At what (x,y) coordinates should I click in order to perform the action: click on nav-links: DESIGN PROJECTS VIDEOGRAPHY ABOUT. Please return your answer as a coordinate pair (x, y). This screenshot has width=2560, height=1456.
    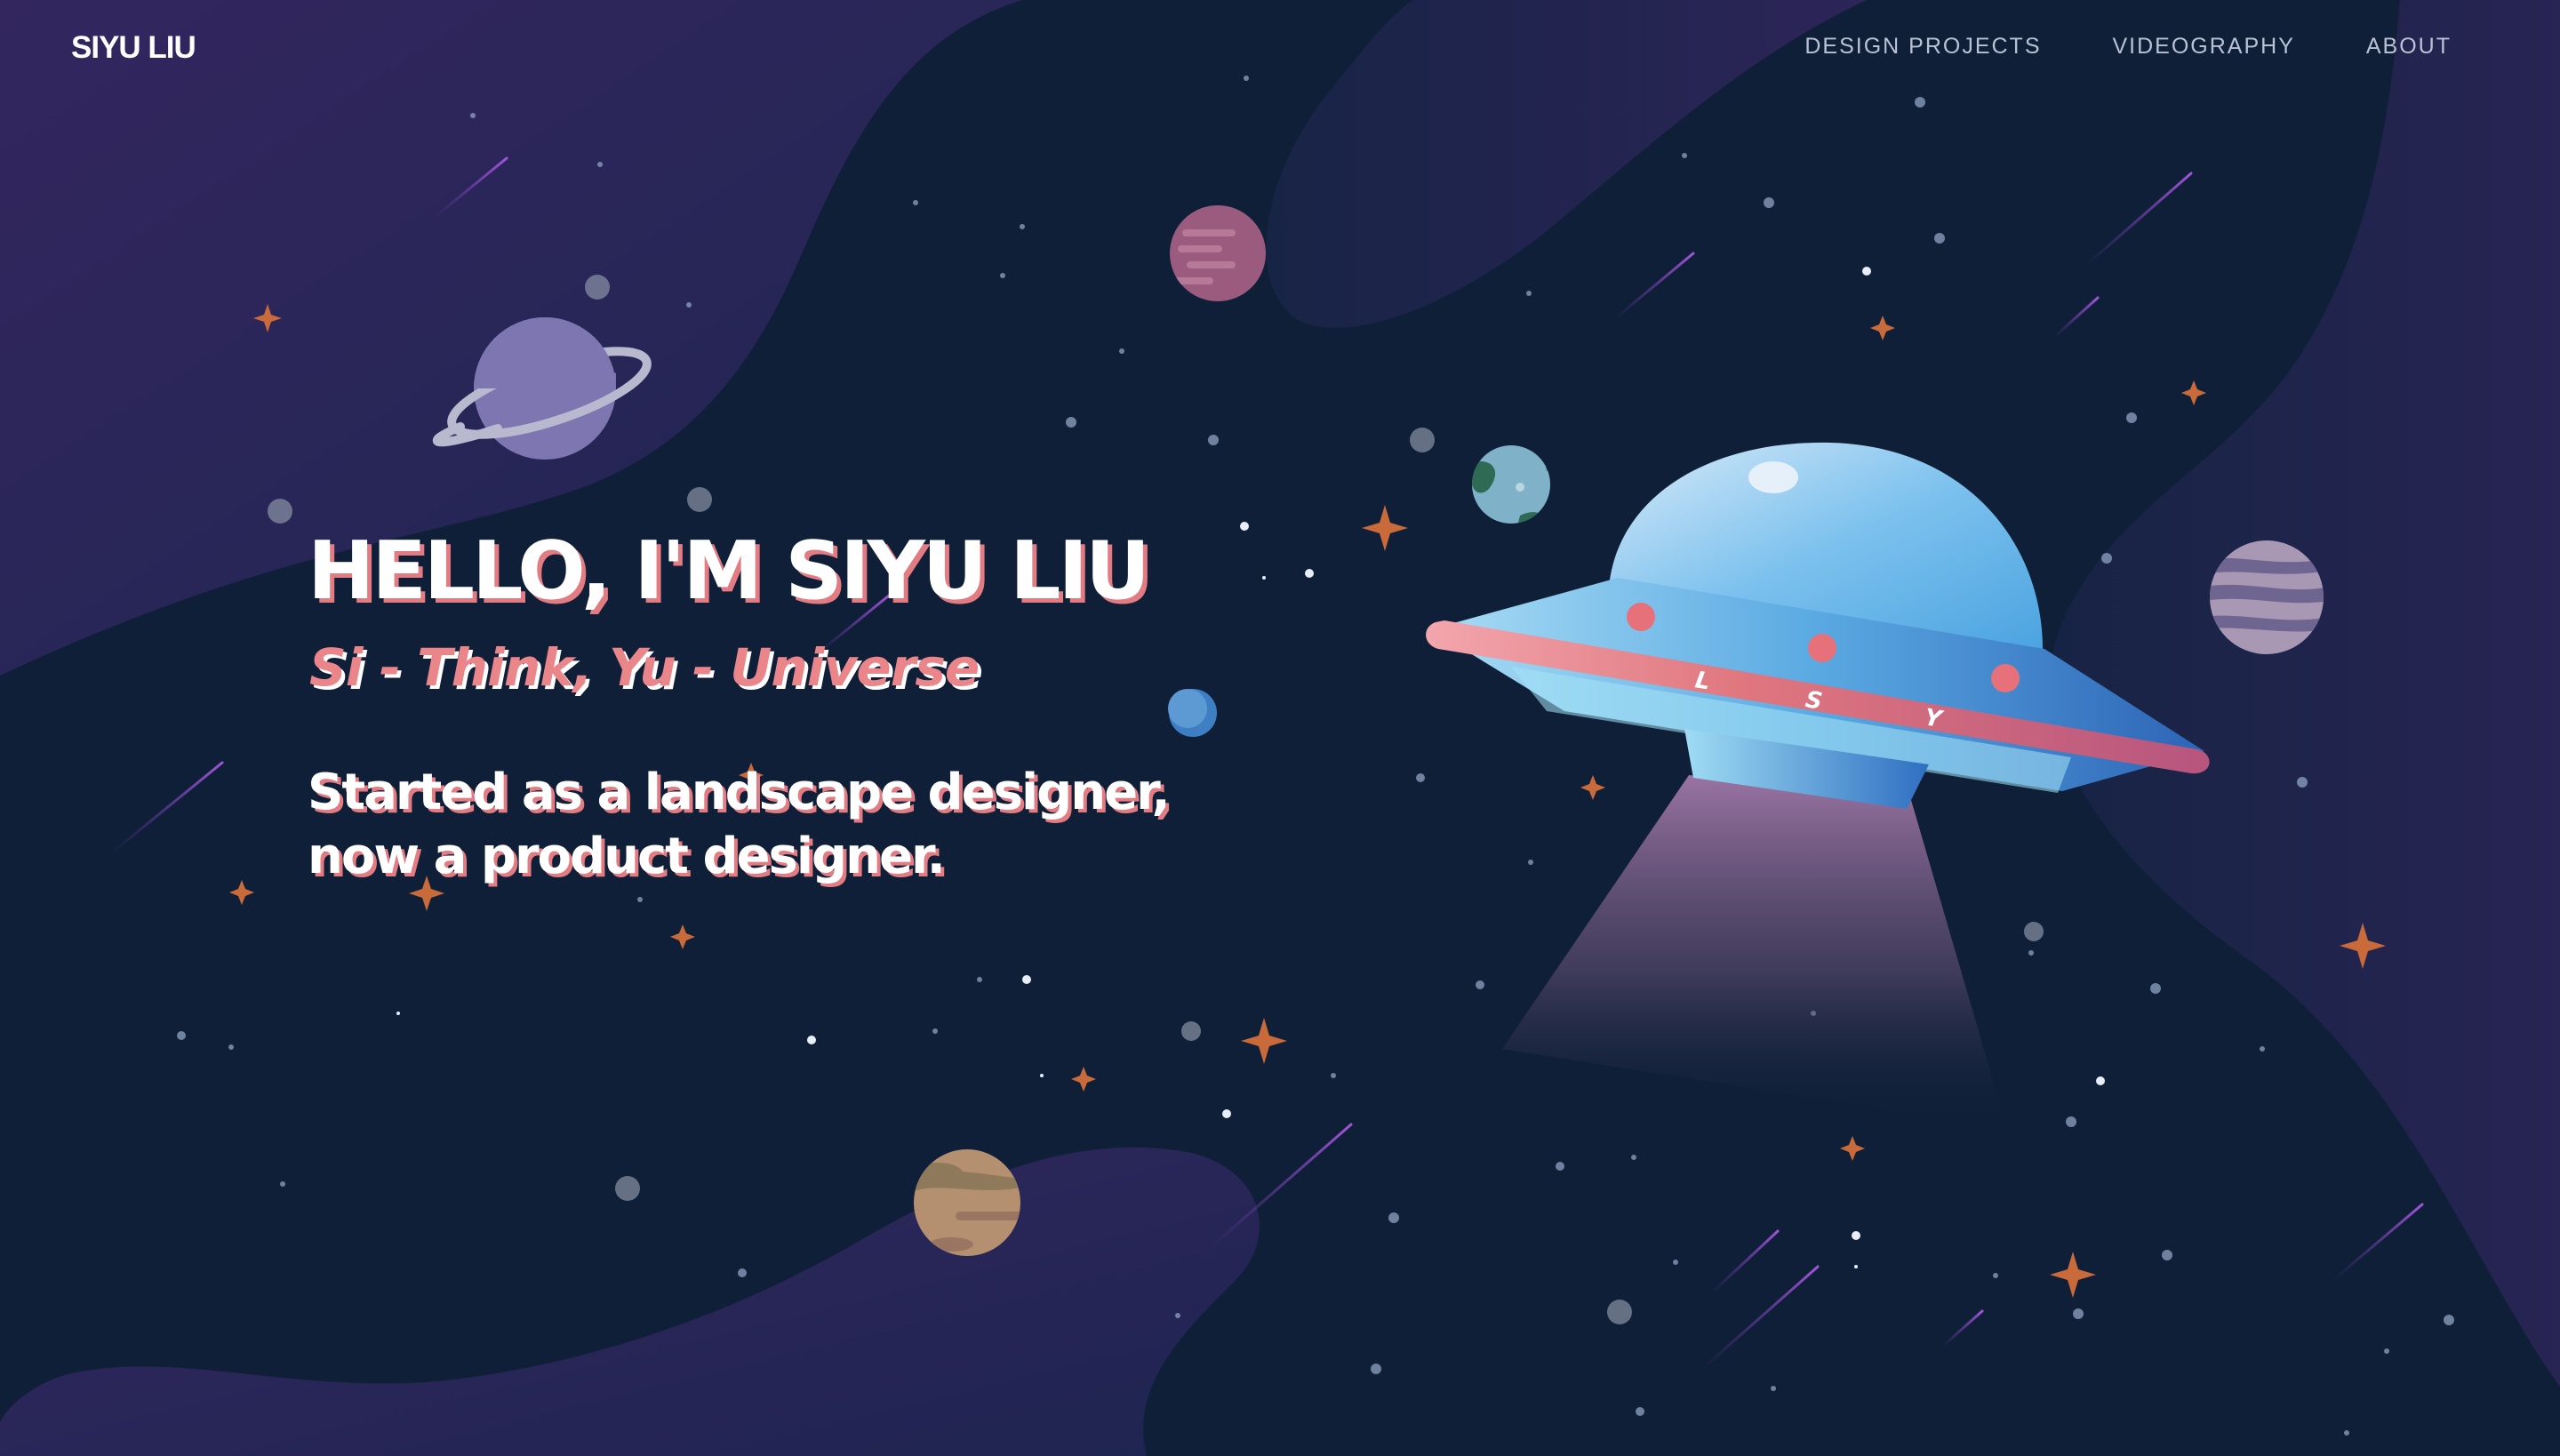
    Looking at the image, I should click on (2128, 47).